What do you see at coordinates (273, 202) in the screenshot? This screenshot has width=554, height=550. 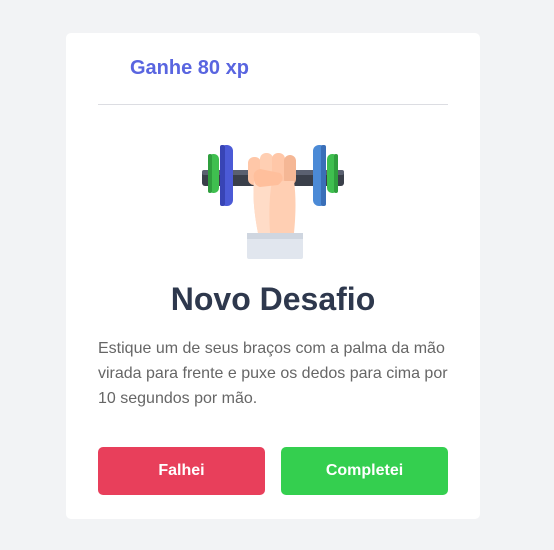 I see `dumbbell-hand-icon` at bounding box center [273, 202].